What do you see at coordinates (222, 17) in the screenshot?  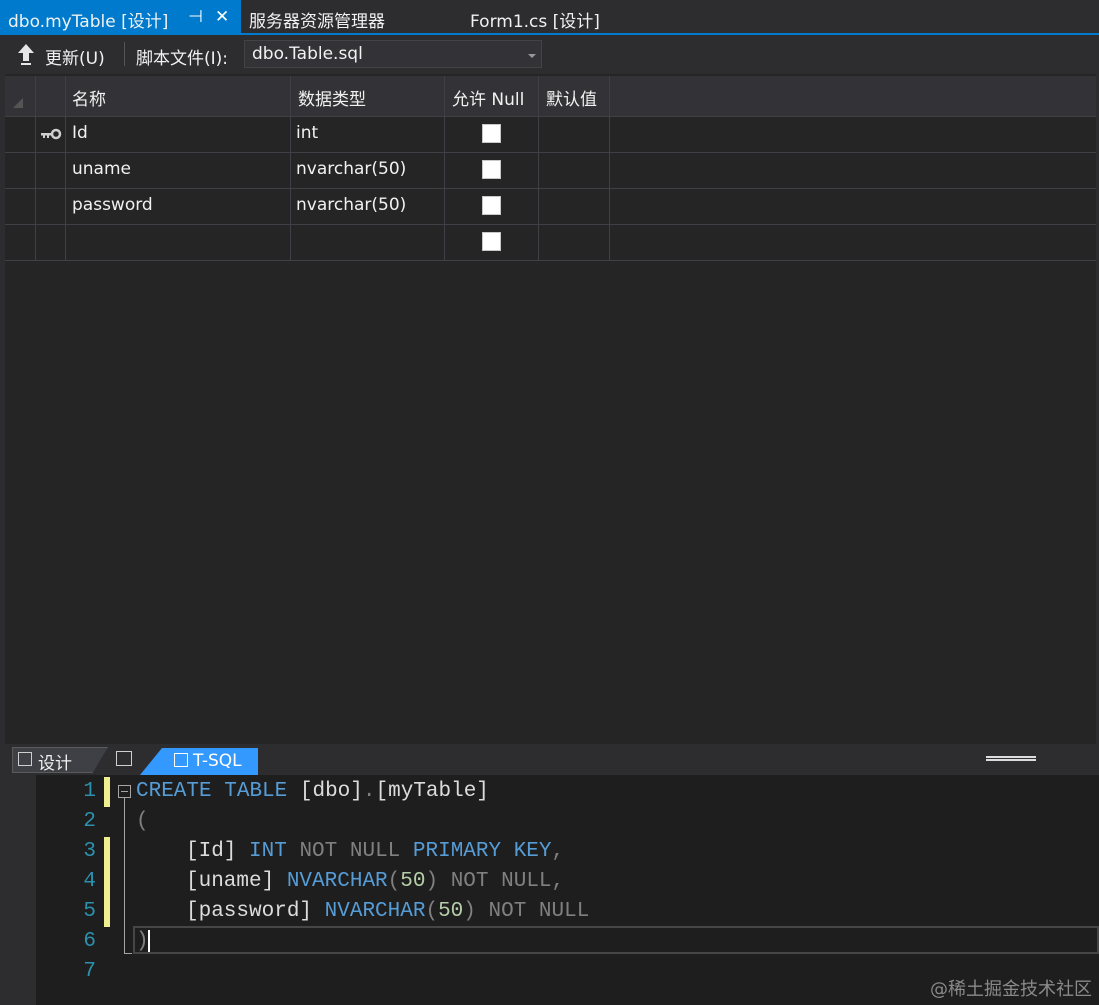 I see `close-icon: ✕` at bounding box center [222, 17].